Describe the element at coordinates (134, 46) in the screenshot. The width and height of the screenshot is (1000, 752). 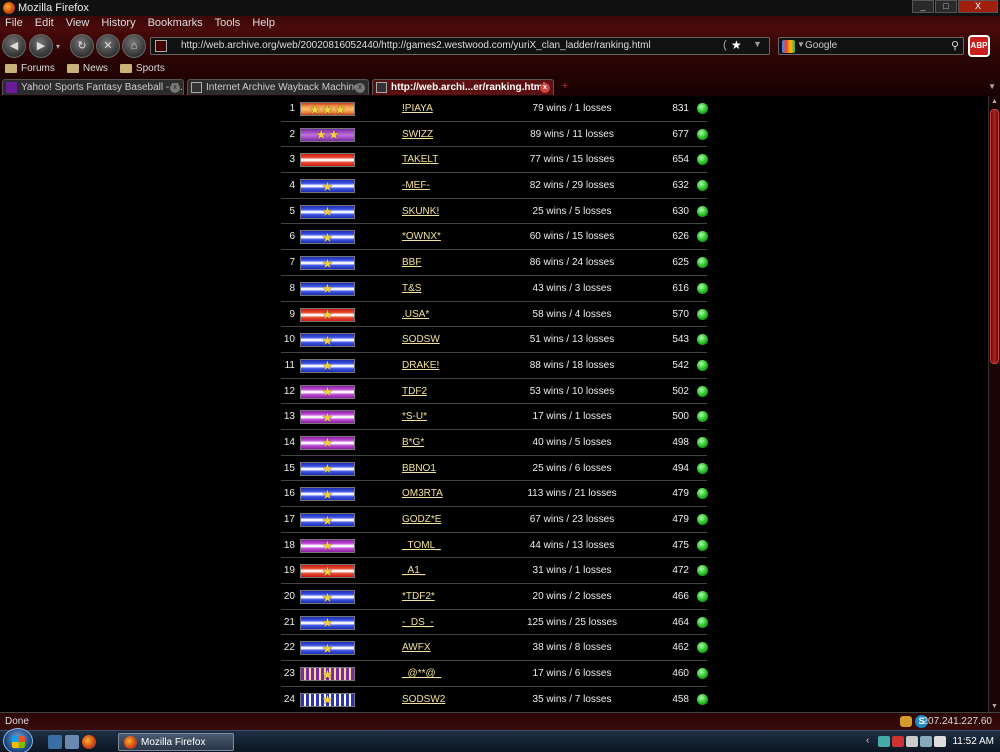
I see `home-button: ⌂` at that location.